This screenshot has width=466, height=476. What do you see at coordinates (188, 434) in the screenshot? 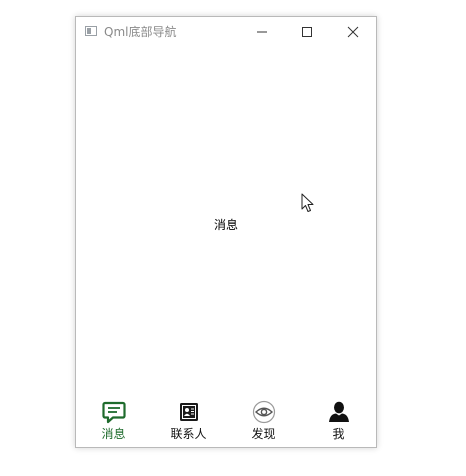
I see `nav-item-label: 联系人` at bounding box center [188, 434].